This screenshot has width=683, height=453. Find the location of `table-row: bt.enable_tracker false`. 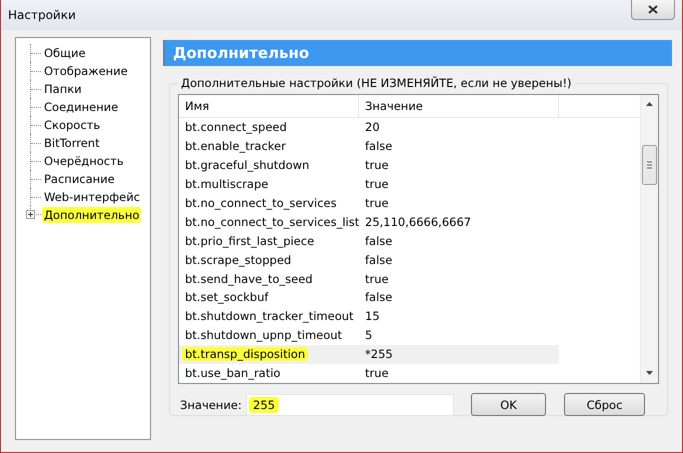

table-row: bt.enable_tracker false is located at coordinates (409, 146).